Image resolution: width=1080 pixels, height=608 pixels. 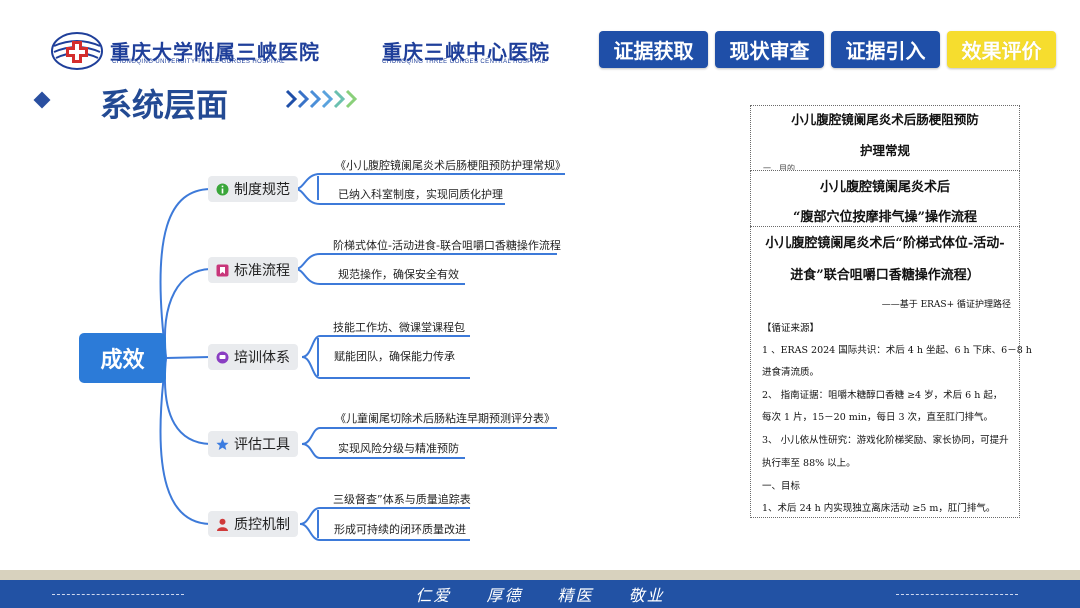 What do you see at coordinates (262, 358) in the screenshot?
I see `branch-label: 培训体系` at bounding box center [262, 358].